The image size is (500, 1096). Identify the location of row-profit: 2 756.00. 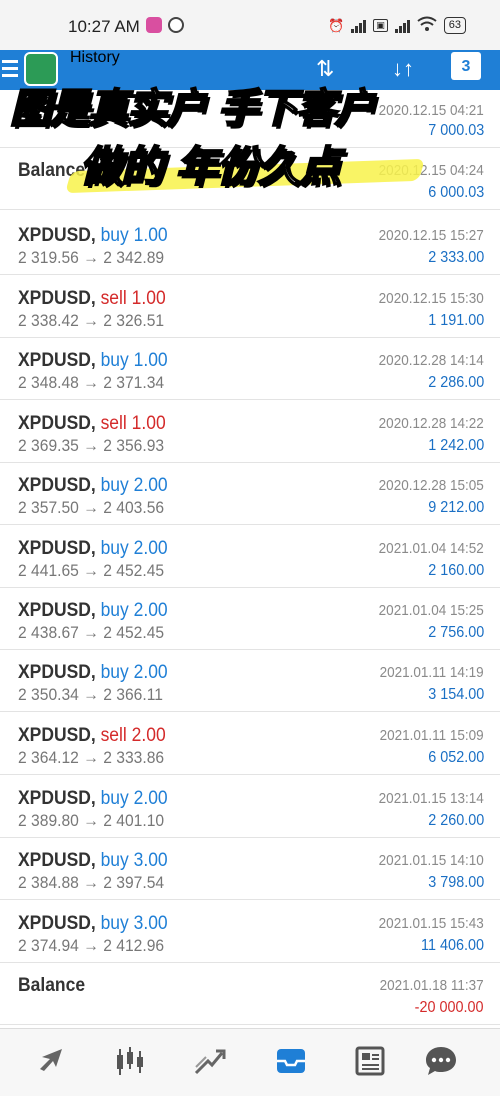
(455, 632).